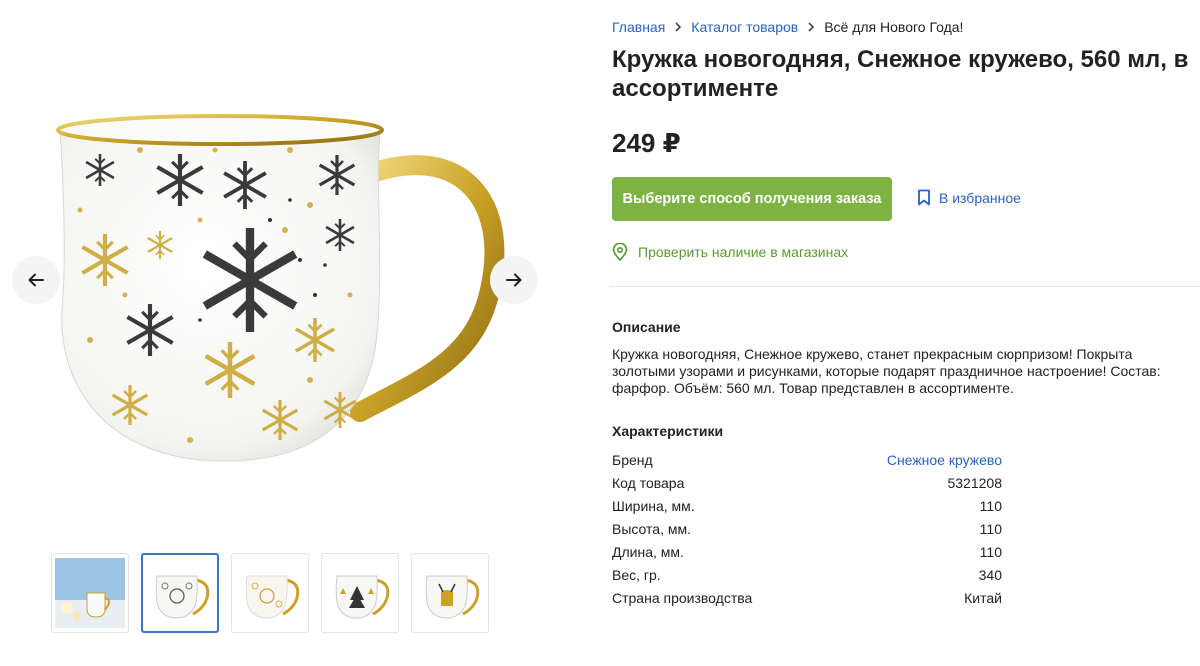  I want to click on gallery-next-button, so click(514, 280).